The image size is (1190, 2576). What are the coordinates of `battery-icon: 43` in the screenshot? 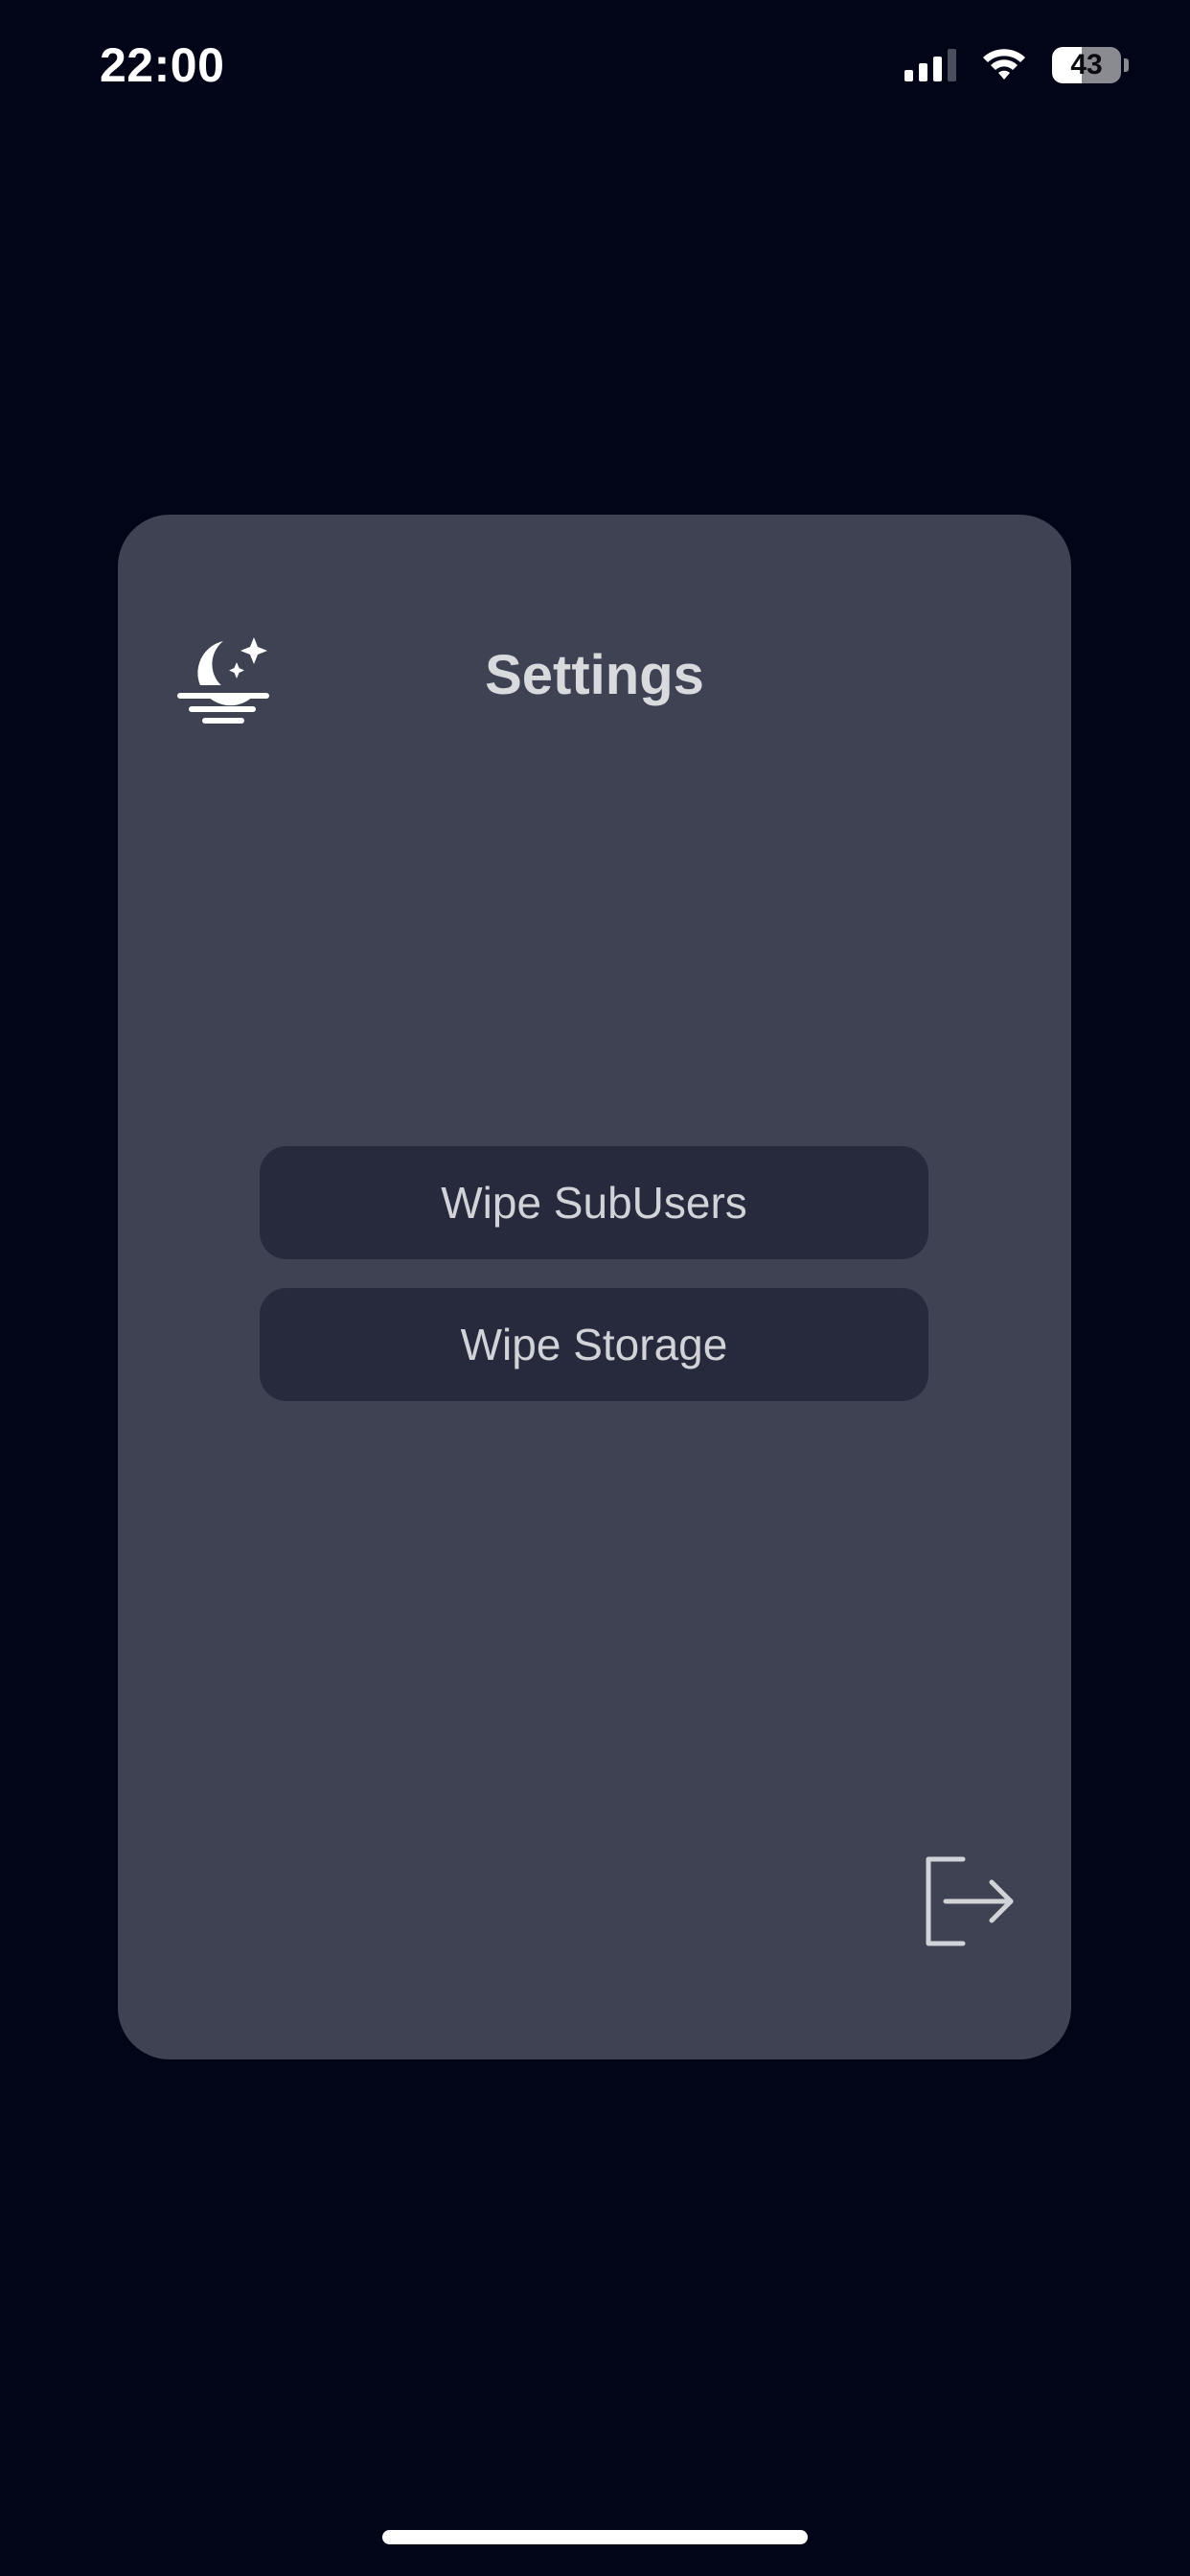 It's located at (1091, 65).